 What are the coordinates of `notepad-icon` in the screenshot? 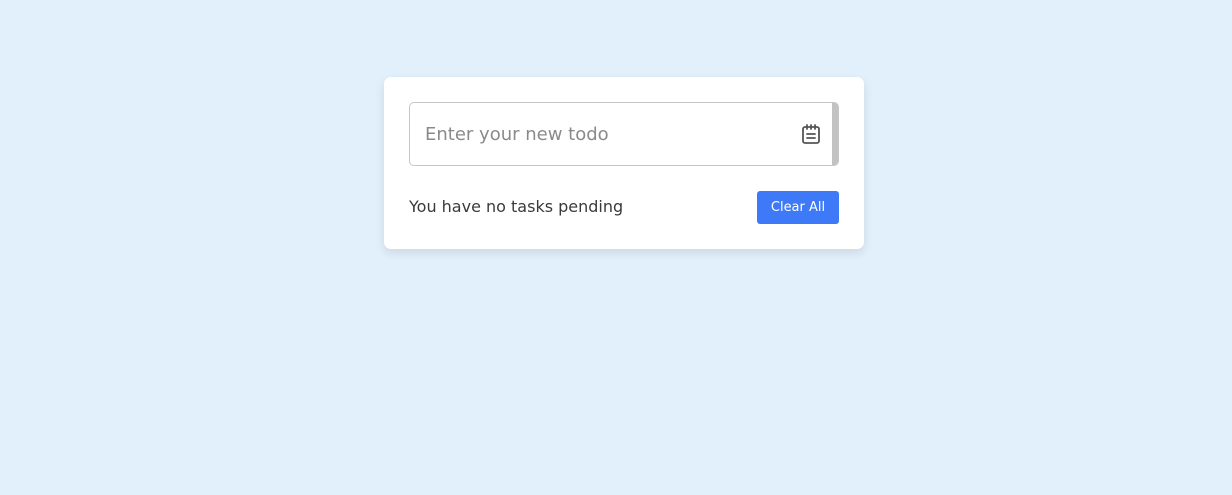 It's located at (811, 134).